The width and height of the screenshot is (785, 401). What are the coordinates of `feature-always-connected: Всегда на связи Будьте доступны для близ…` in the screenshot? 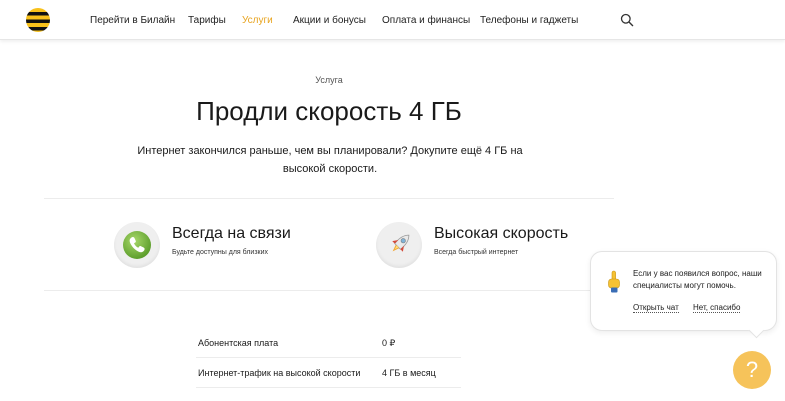 It's located at (214, 243).